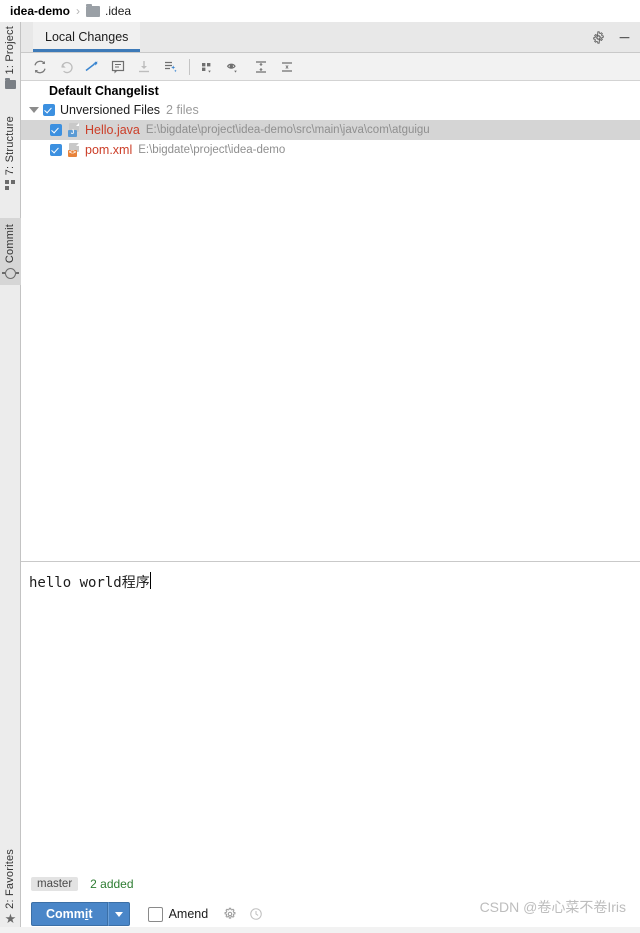 The image size is (640, 933). What do you see at coordinates (104, 90) in the screenshot?
I see `changelist-title: Default Changelist` at bounding box center [104, 90].